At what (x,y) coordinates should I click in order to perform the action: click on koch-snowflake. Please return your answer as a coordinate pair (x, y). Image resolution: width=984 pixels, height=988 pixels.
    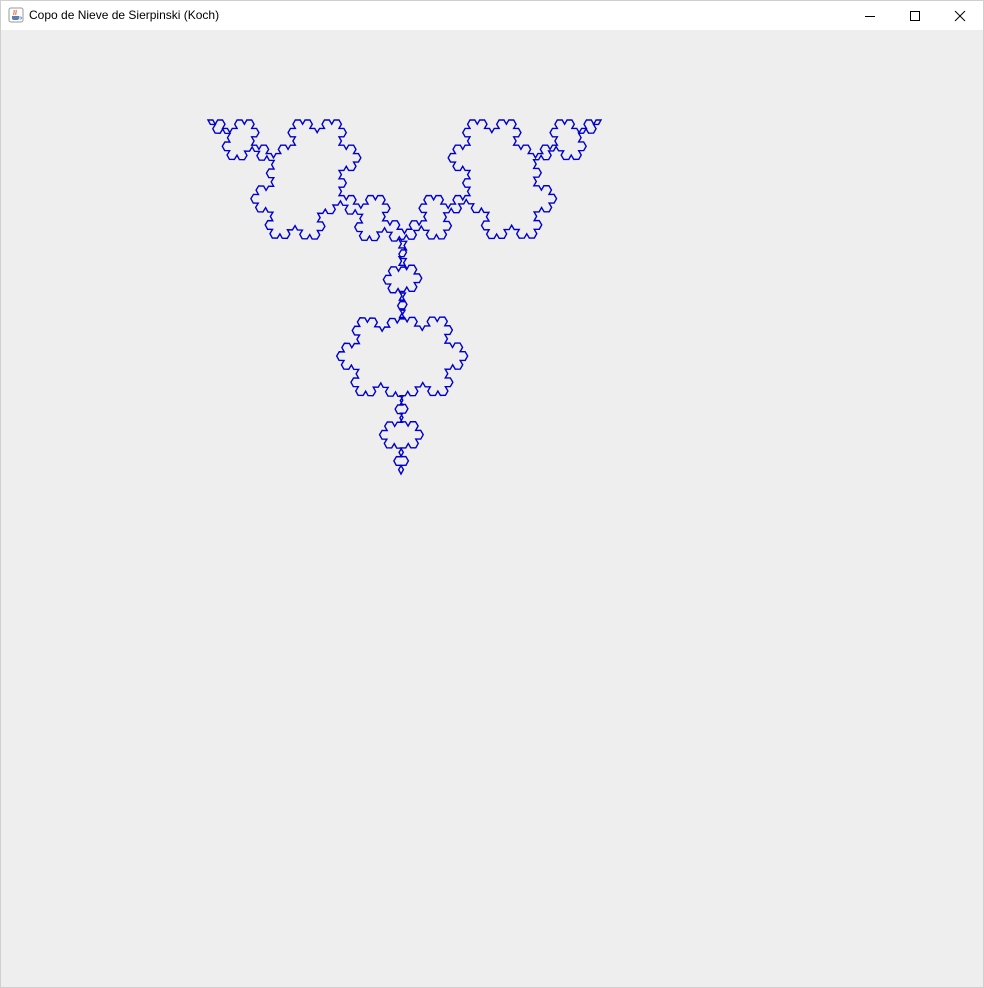
    Looking at the image, I should click on (404, 297).